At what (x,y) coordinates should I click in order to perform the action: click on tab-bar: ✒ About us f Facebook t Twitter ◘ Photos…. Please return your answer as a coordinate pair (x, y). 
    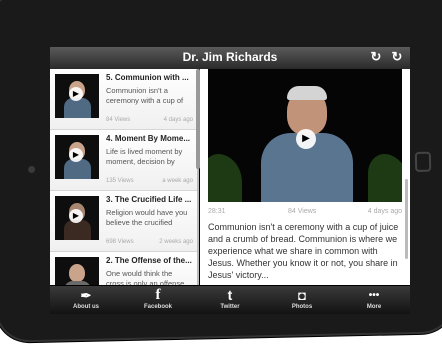
    Looking at the image, I should click on (230, 299).